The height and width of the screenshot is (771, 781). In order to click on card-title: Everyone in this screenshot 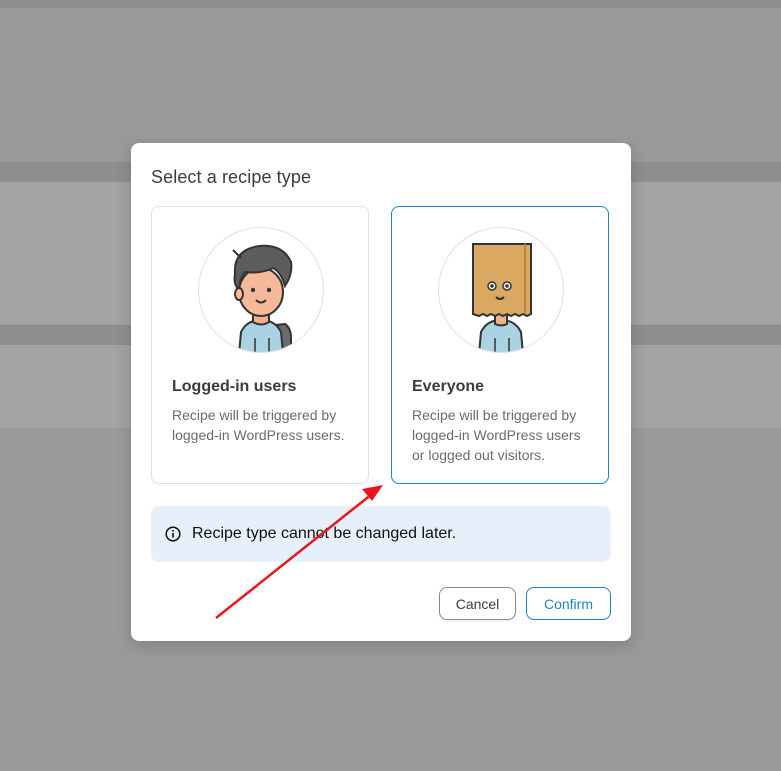, I will do `click(448, 386)`.